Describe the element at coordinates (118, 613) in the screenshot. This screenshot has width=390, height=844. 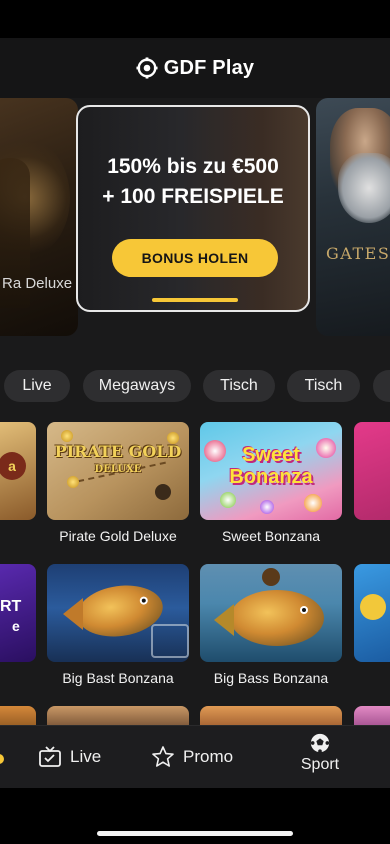
I see `game-tile-big-bast` at that location.